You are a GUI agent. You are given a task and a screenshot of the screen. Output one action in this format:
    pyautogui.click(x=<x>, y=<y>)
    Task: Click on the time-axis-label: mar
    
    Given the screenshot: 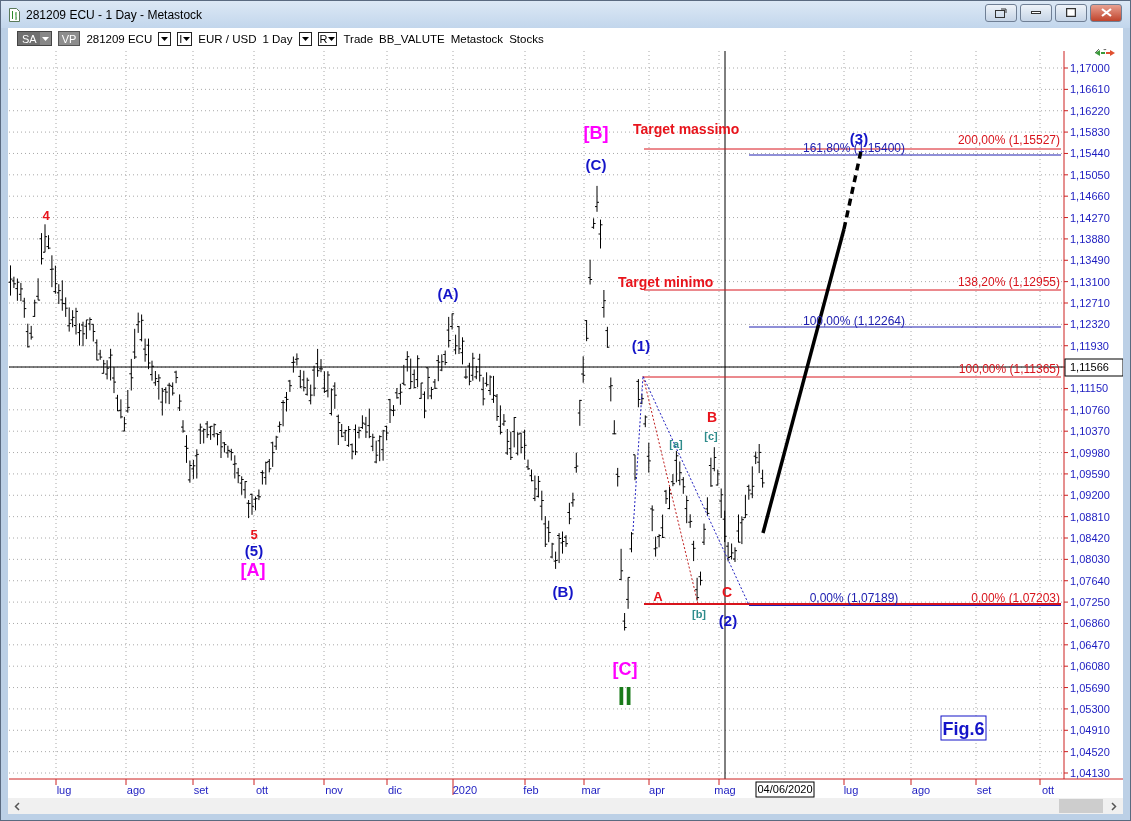 What is the action you would take?
    pyautogui.click(x=591, y=790)
    